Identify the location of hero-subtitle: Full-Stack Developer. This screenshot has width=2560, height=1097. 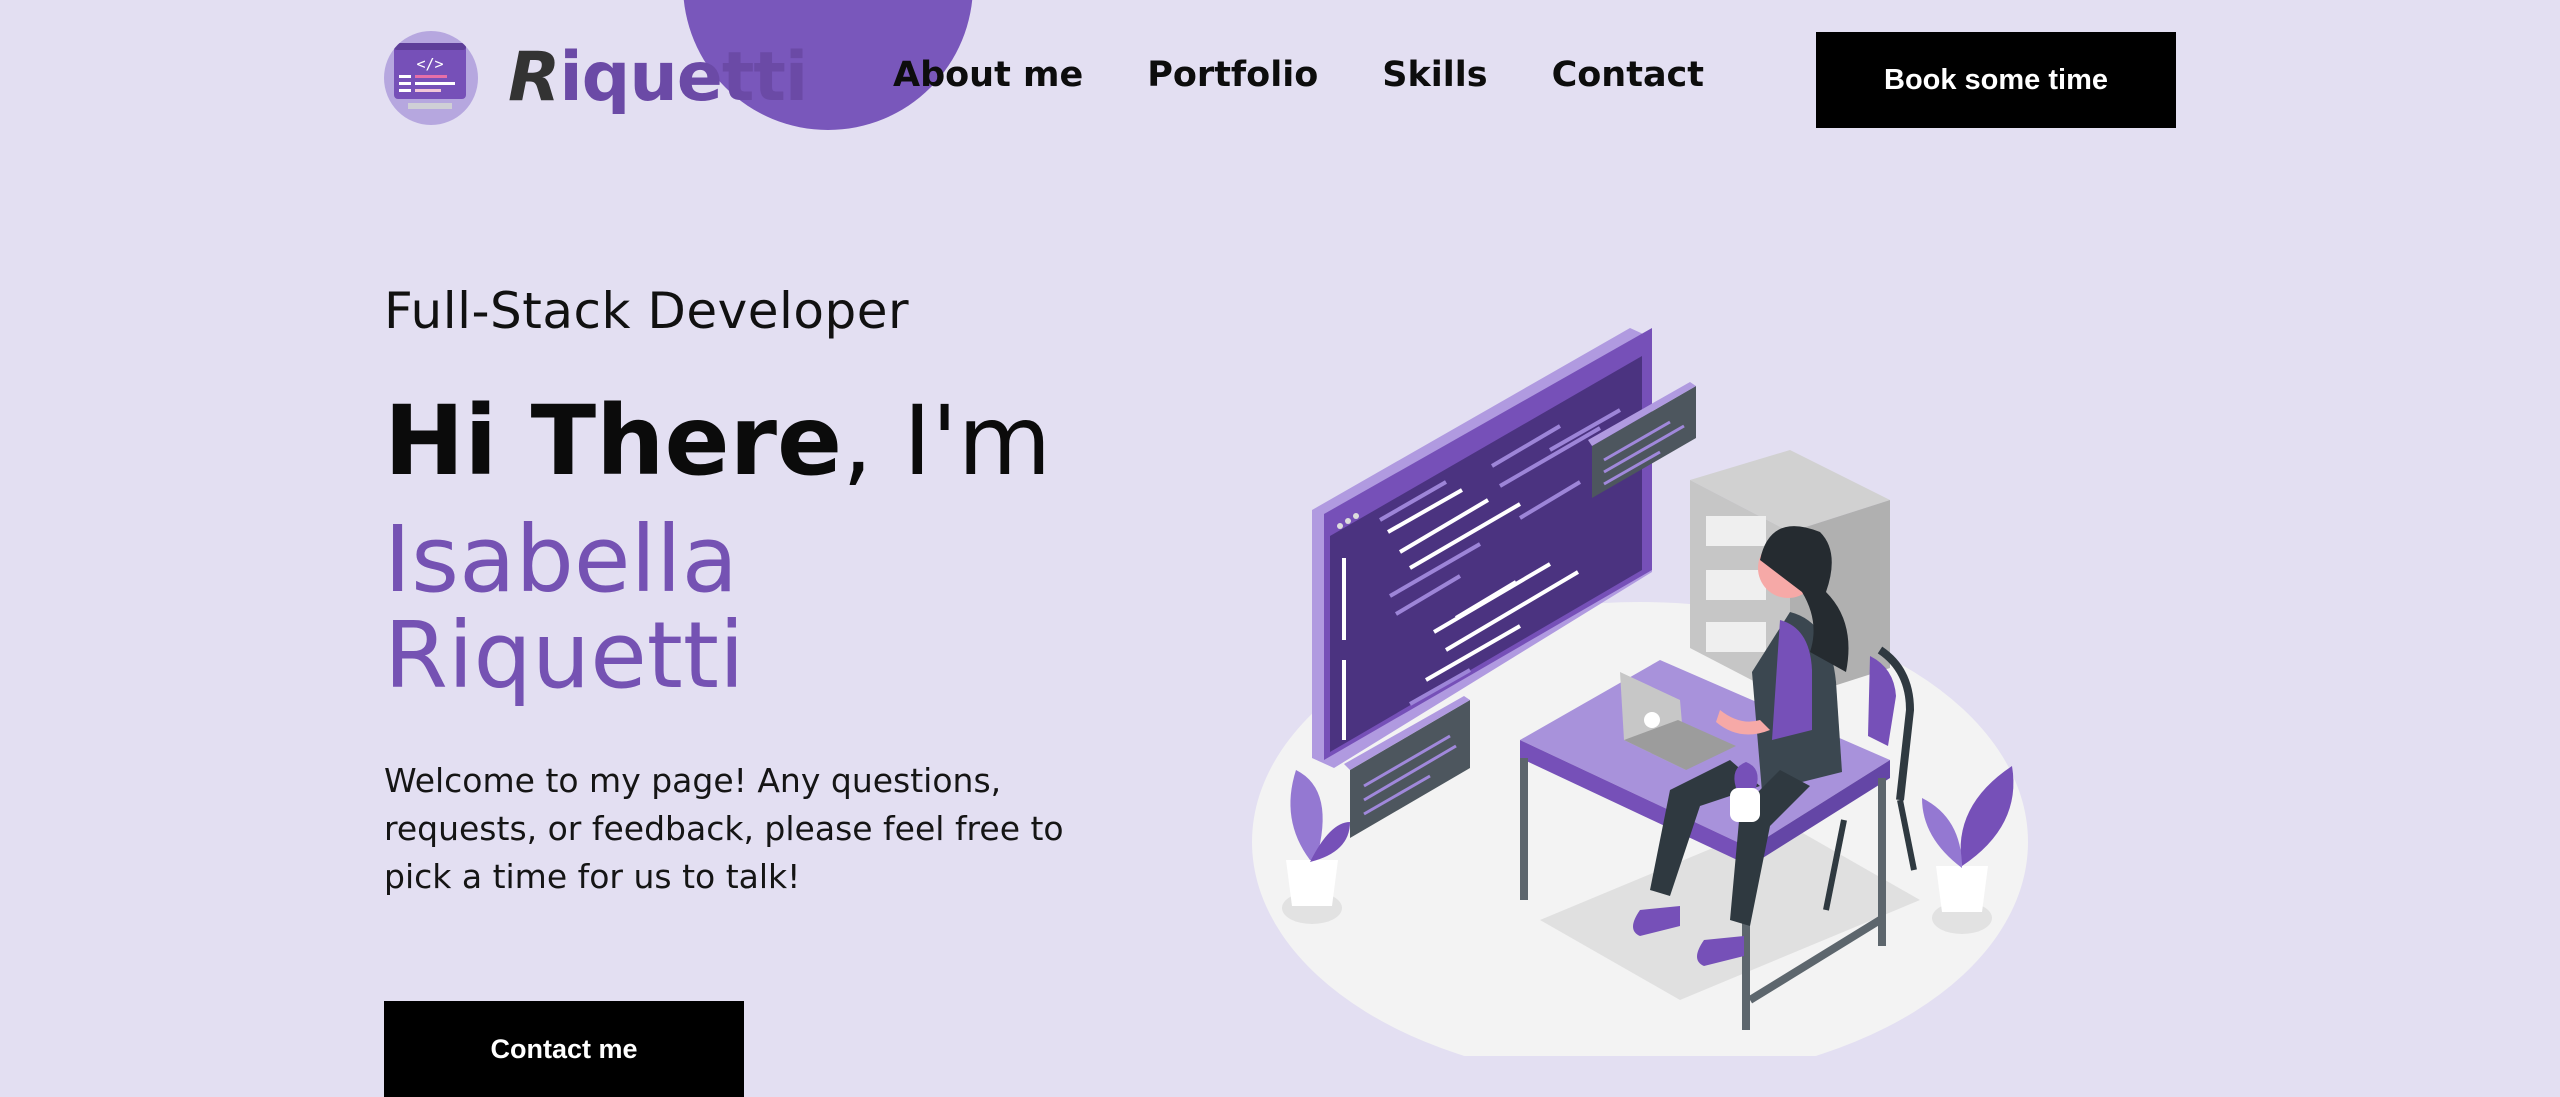
(647, 311).